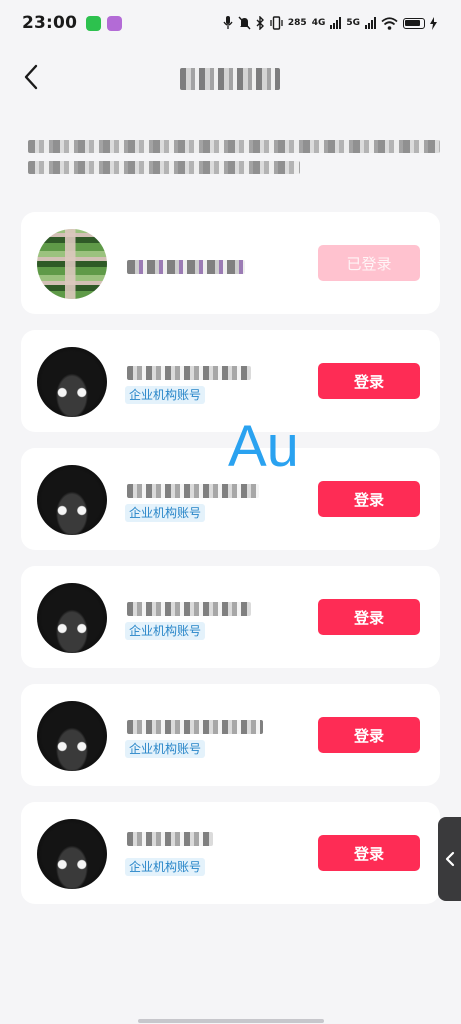  Describe the element at coordinates (353, 23) in the screenshot. I see `signal-5g-label: 5G` at that location.